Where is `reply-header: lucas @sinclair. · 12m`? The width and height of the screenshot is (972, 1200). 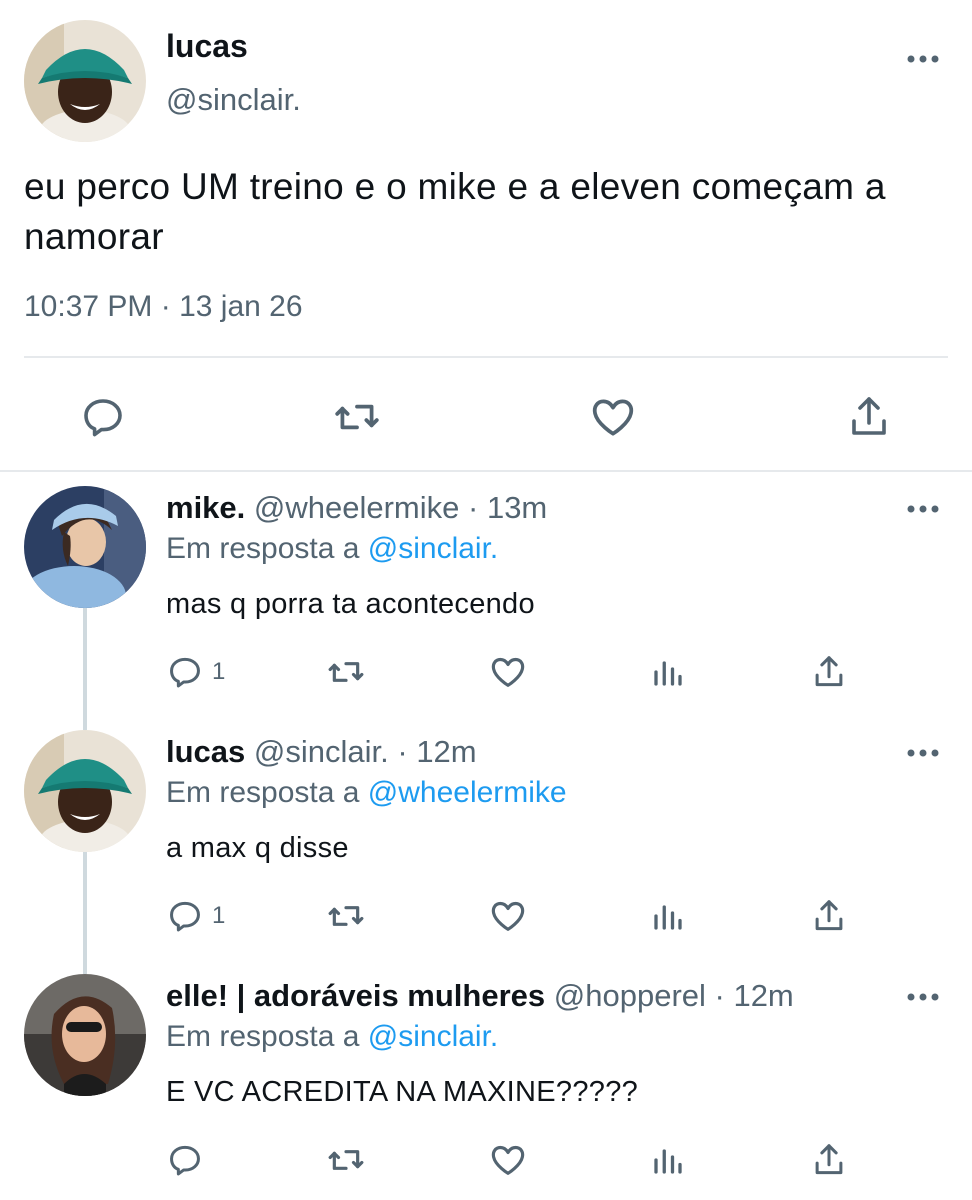
reply-header: lucas @sinclair. · 12m is located at coordinates (321, 752).